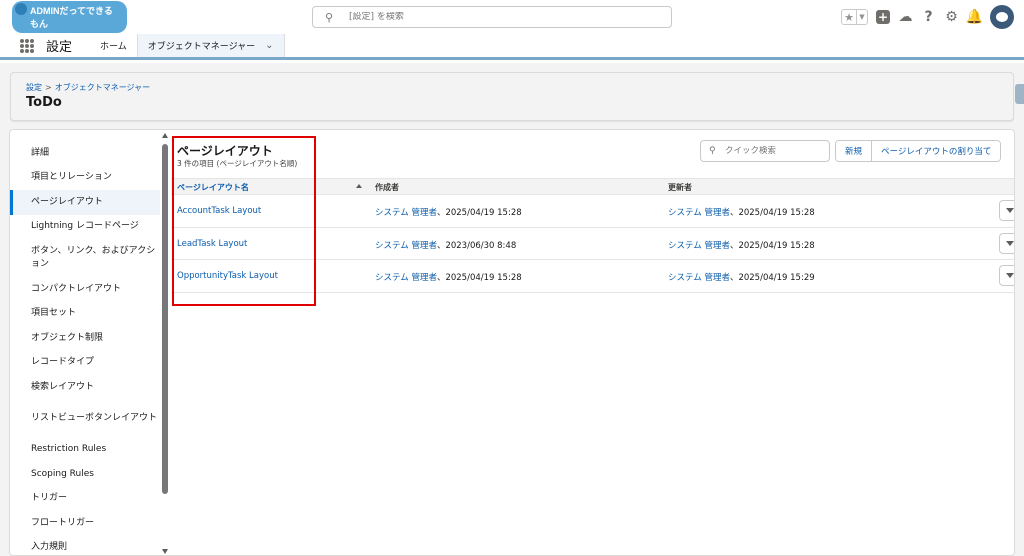  I want to click on nav-tab-home: ホーム, so click(113, 45).